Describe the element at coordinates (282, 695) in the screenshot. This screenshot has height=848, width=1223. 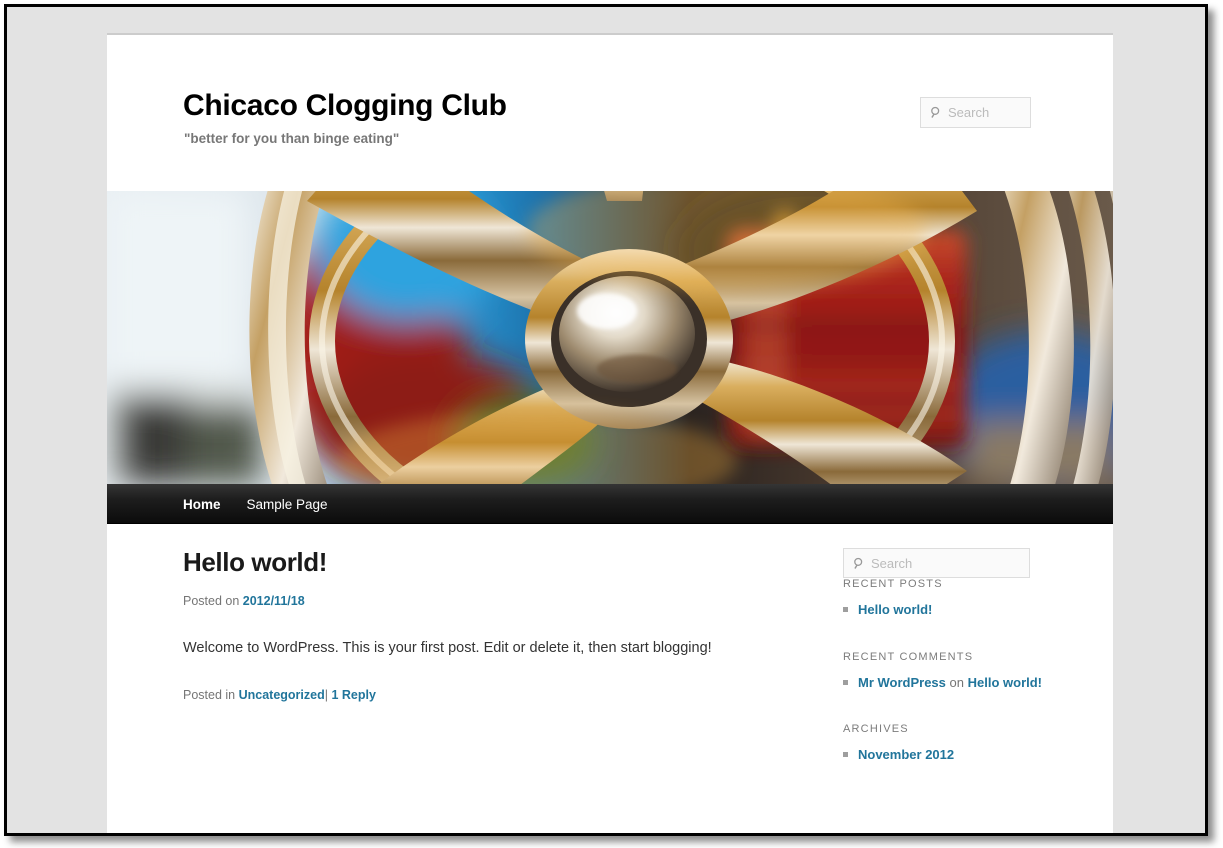
I see `category-link: Uncategorized` at that location.